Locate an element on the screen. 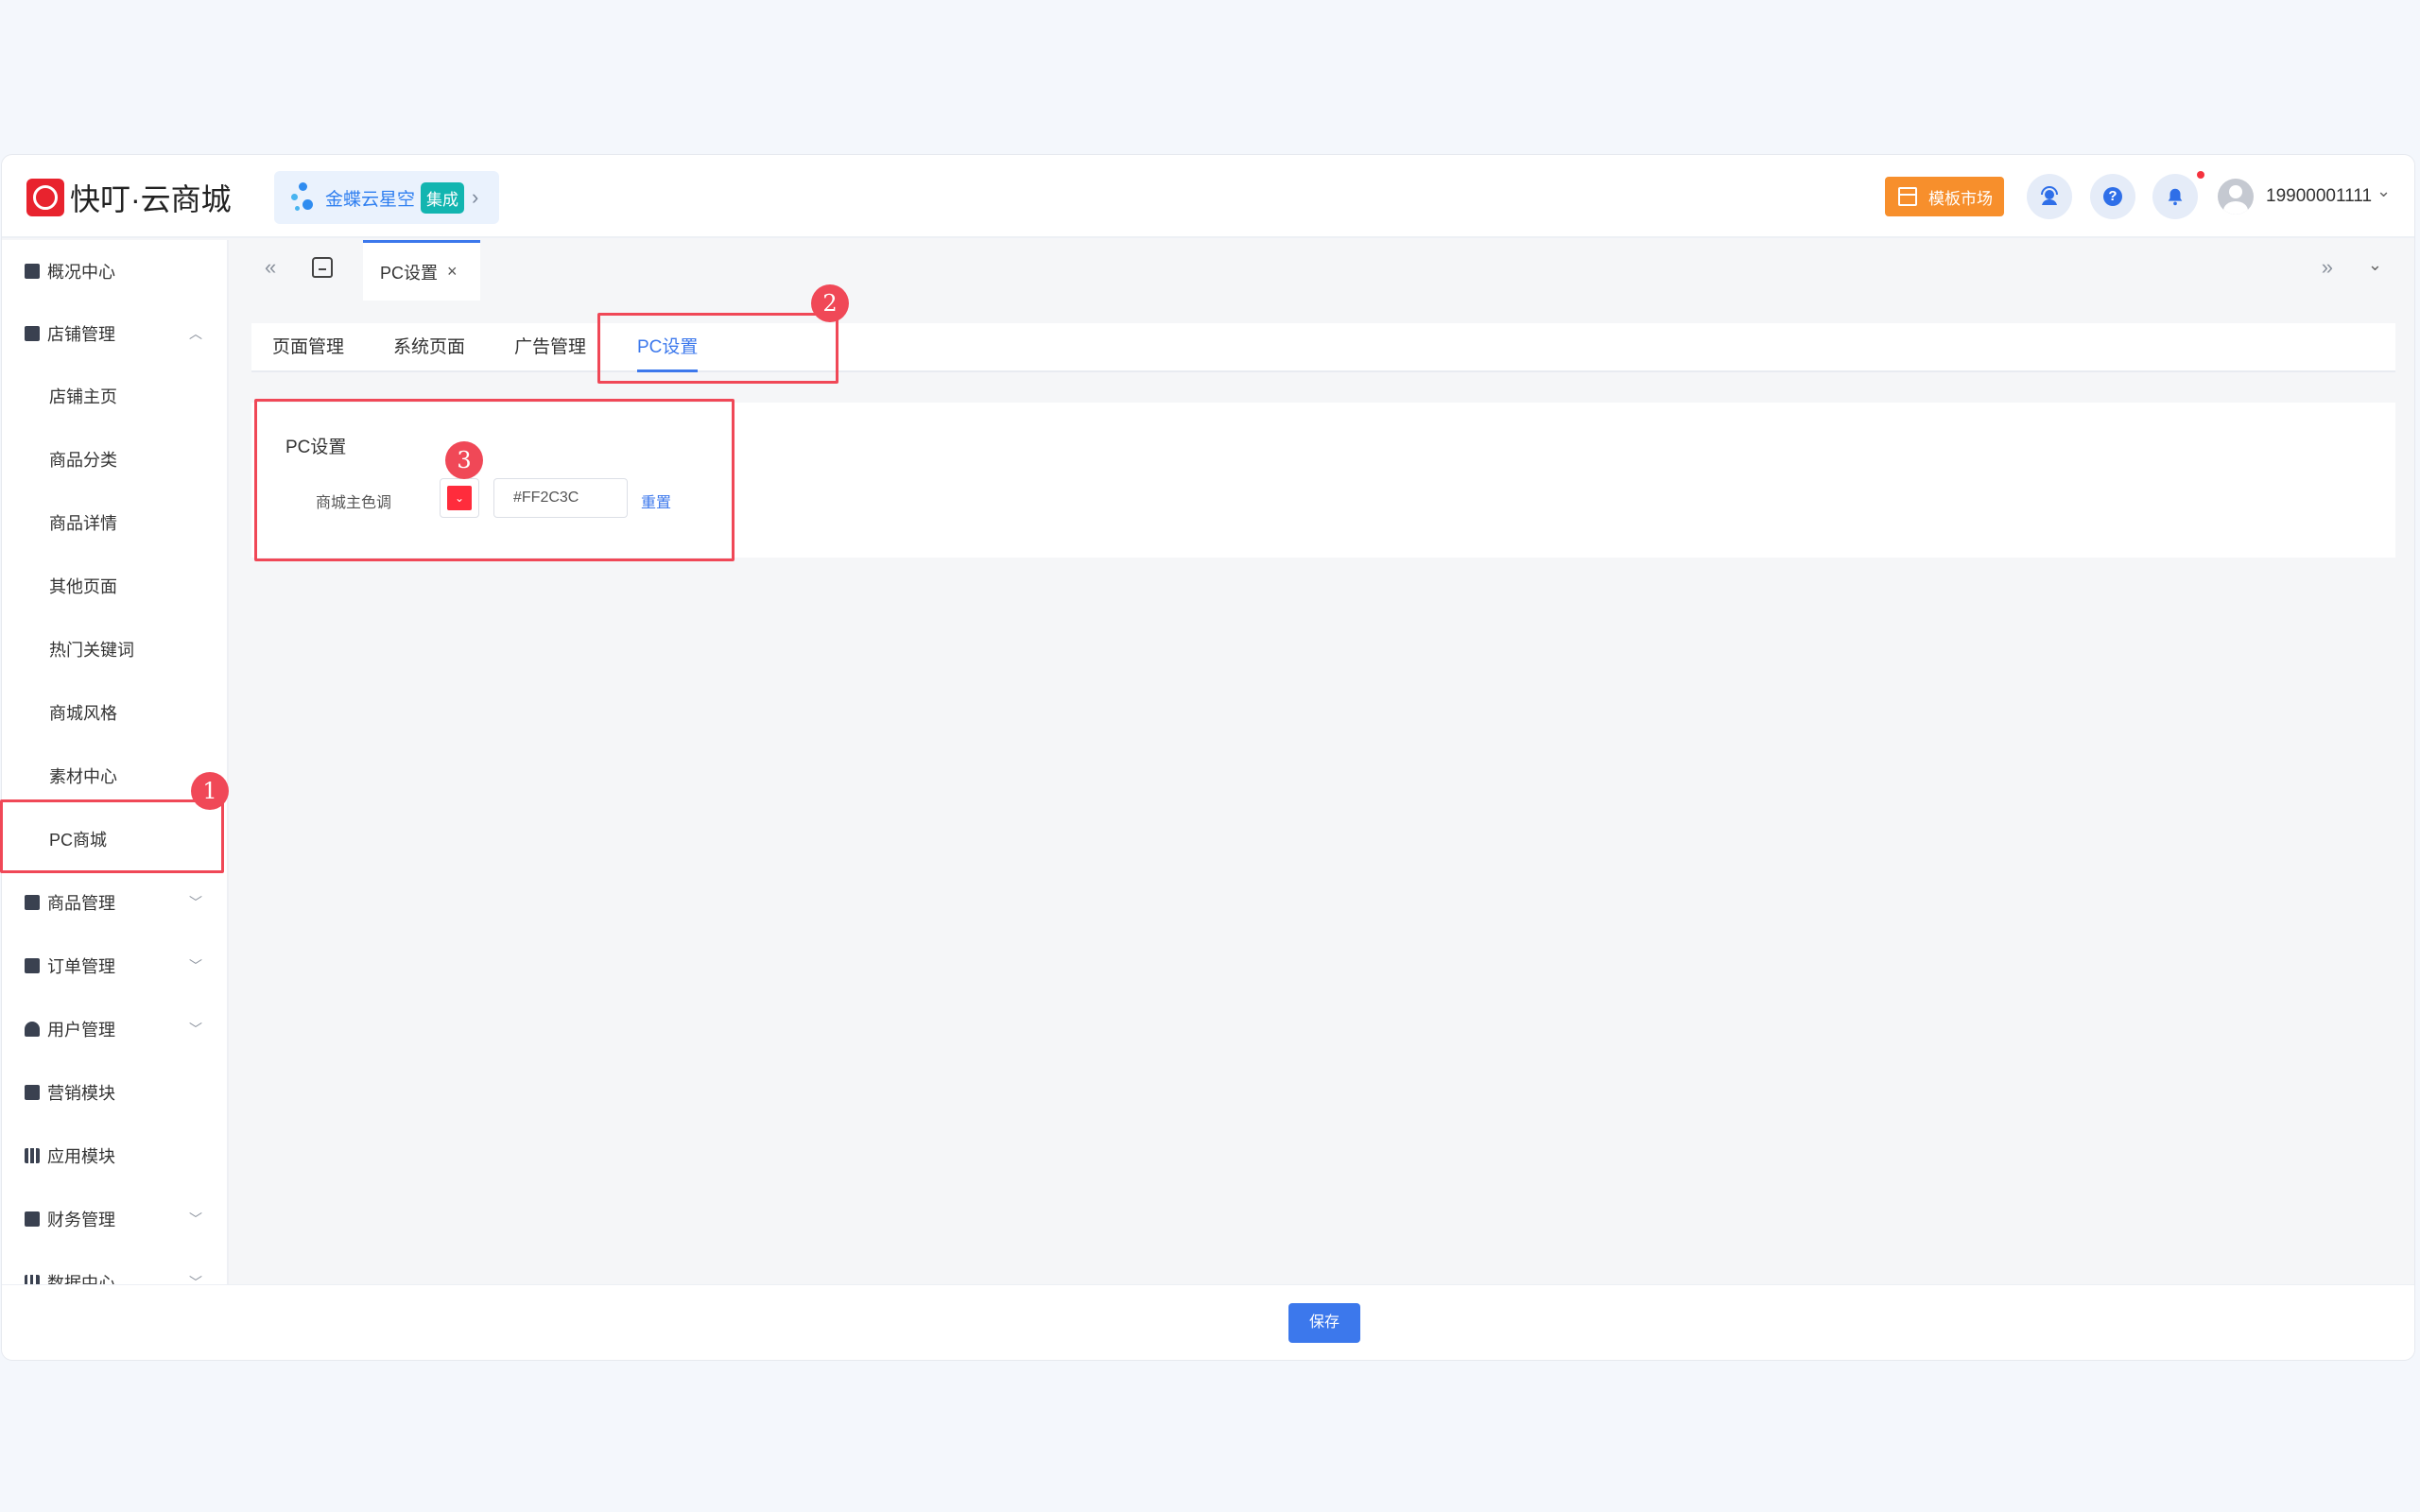 The height and width of the screenshot is (1512, 2420). user-icon is located at coordinates (32, 1029).